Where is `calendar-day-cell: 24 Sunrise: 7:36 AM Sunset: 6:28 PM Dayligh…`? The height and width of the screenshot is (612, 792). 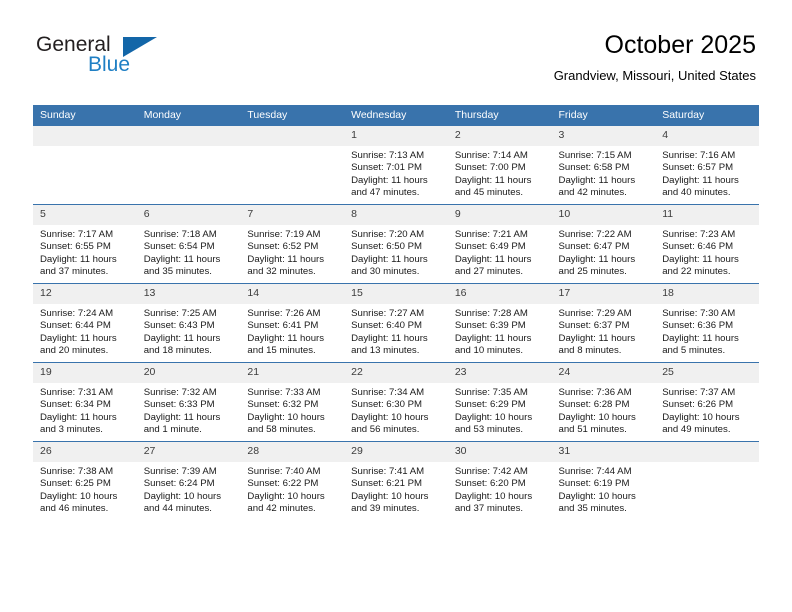 calendar-day-cell: 24 Sunrise: 7:36 AM Sunset: 6:28 PM Dayligh… is located at coordinates (603, 402).